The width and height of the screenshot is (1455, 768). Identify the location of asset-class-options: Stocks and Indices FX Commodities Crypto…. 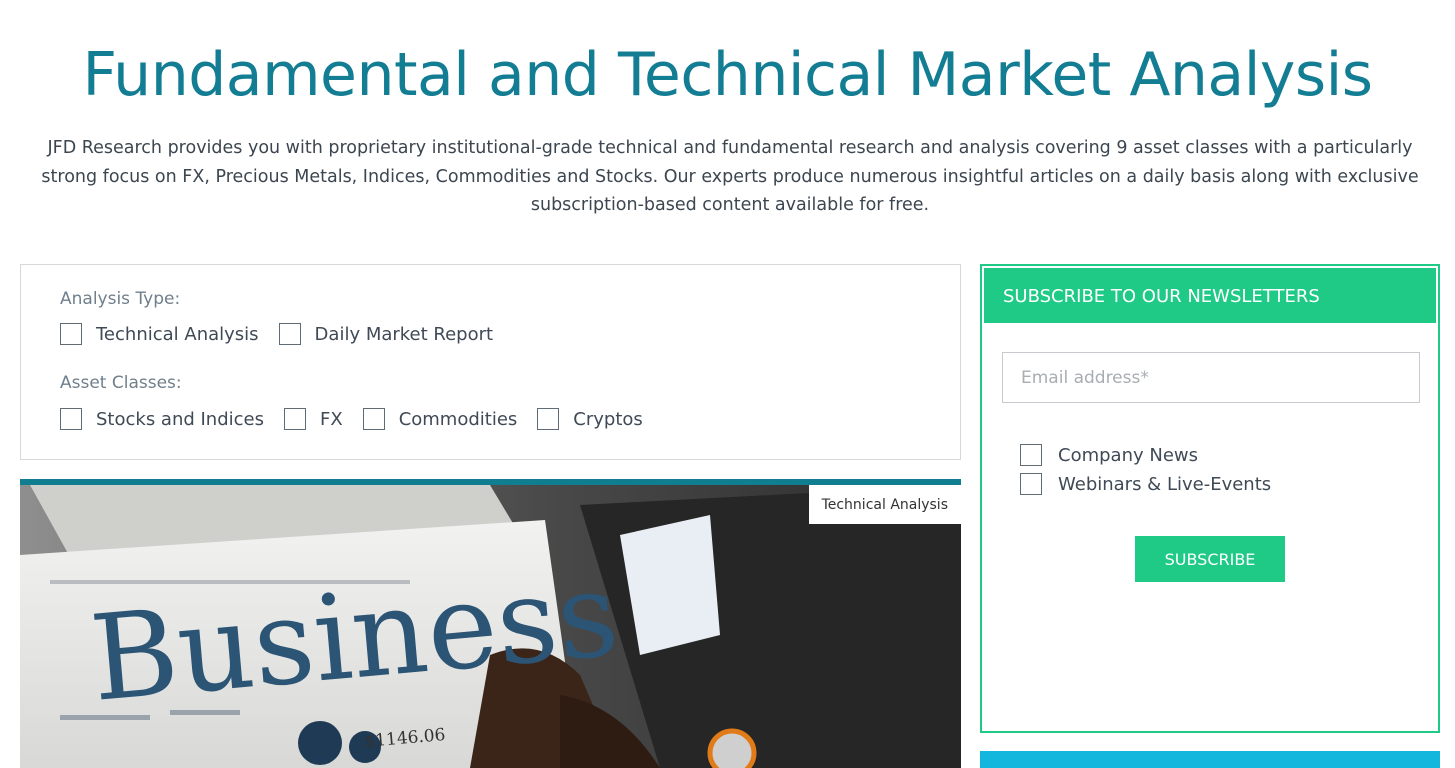
(361, 419).